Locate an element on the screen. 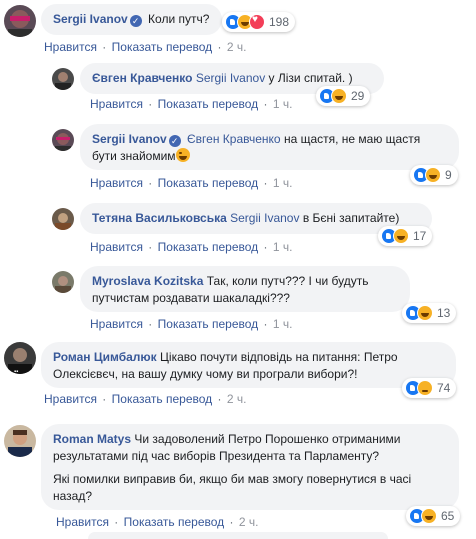 This screenshot has width=476, height=539. comment-text: в Бєні запитайте) is located at coordinates (351, 218).